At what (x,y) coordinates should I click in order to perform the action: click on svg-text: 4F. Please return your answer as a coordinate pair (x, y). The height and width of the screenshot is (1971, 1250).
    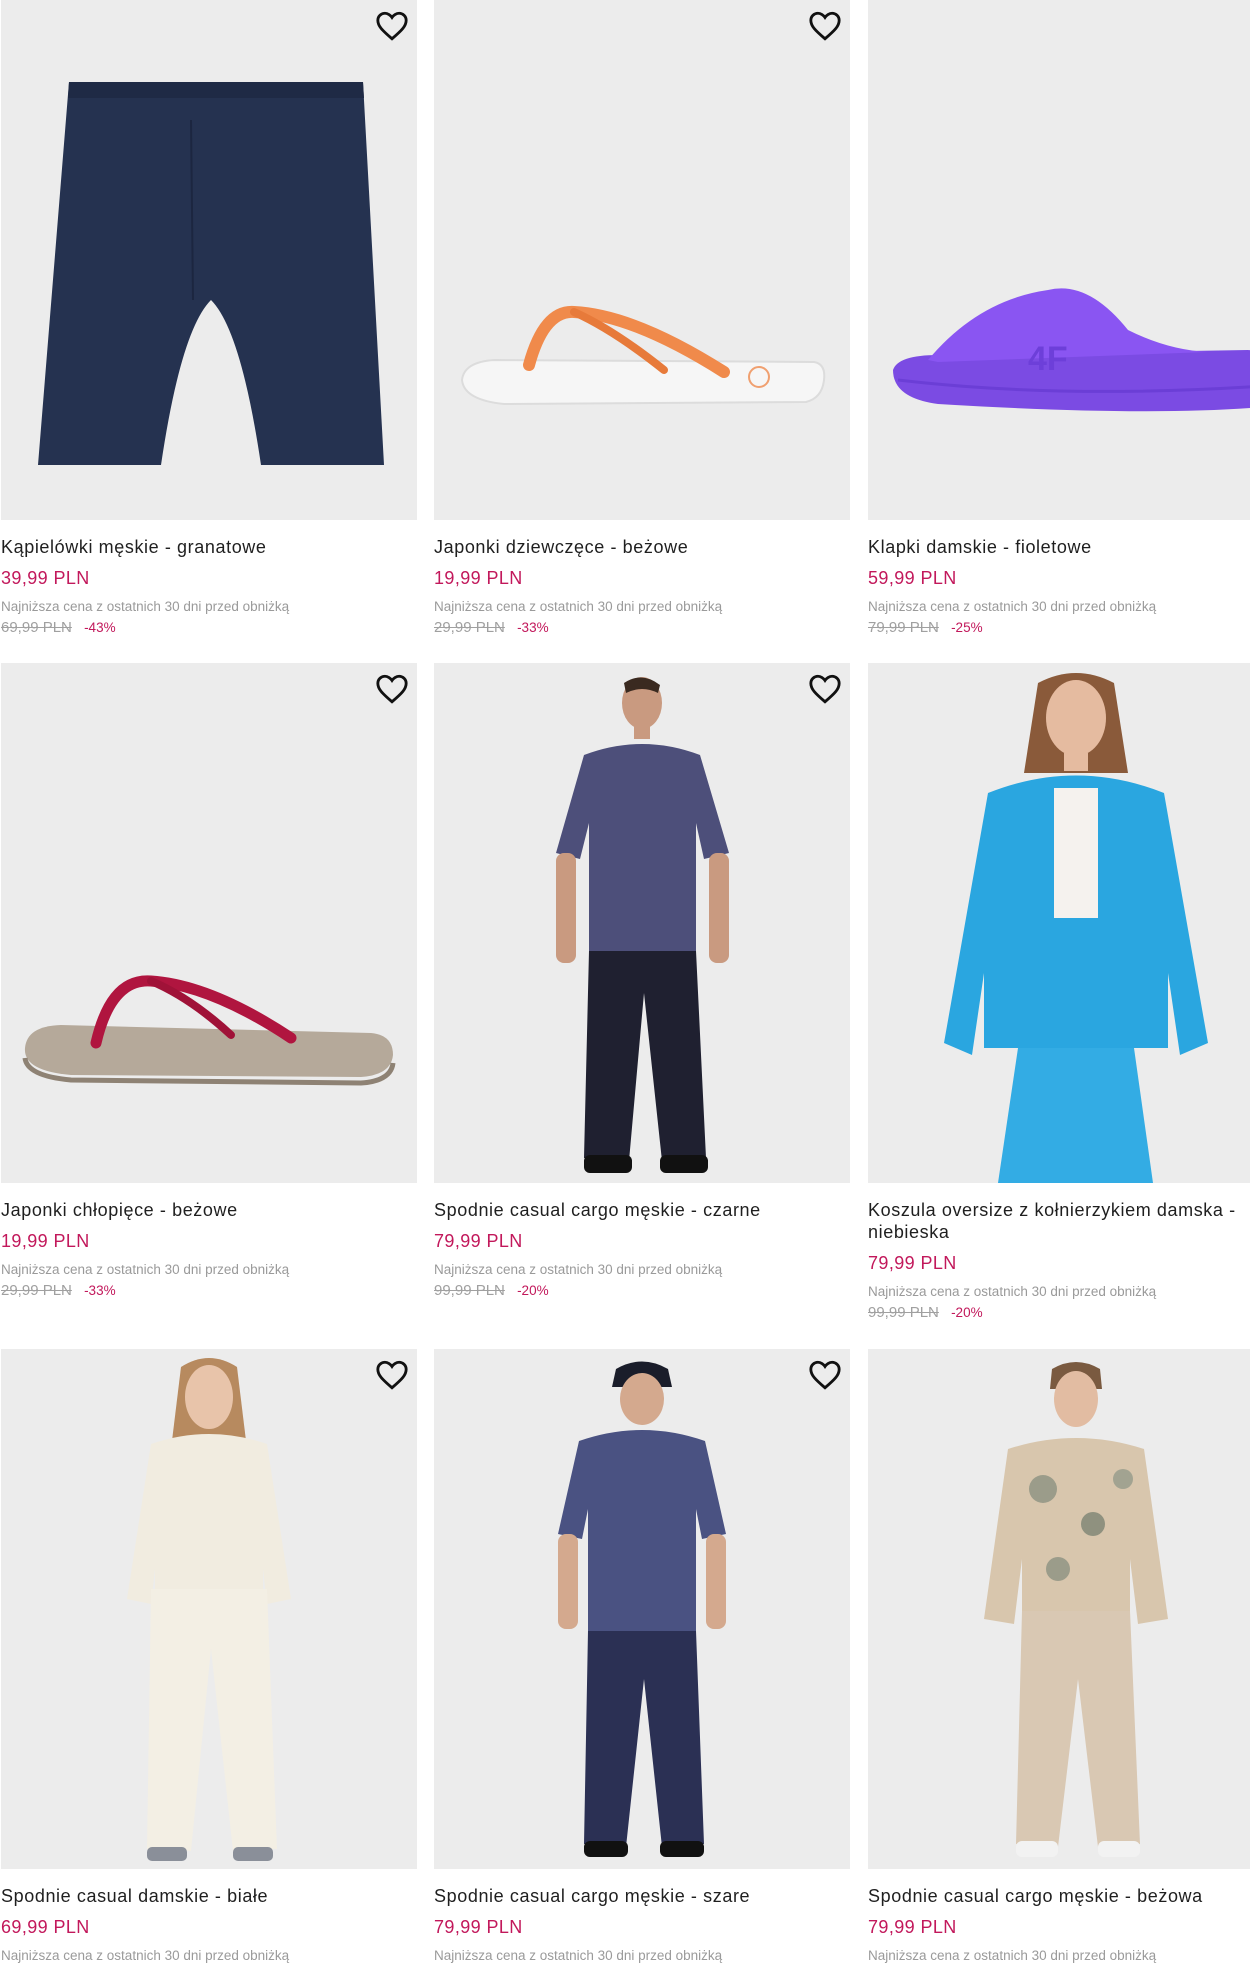
    Looking at the image, I should click on (1048, 359).